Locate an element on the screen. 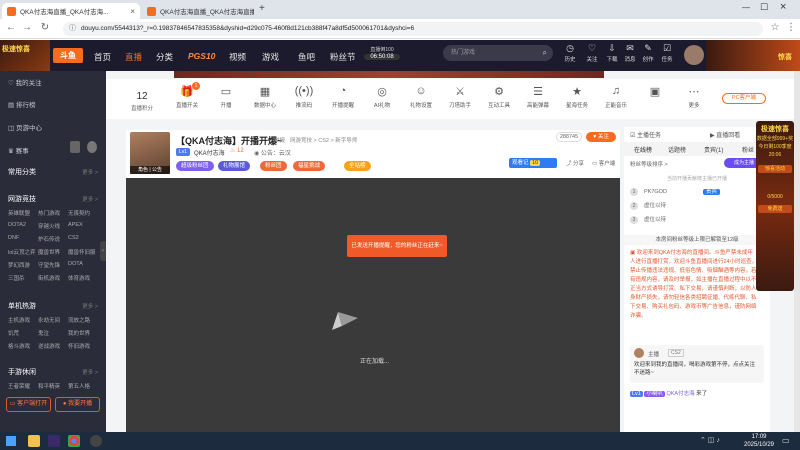  reload-icon: ↻ is located at coordinates (45, 27).